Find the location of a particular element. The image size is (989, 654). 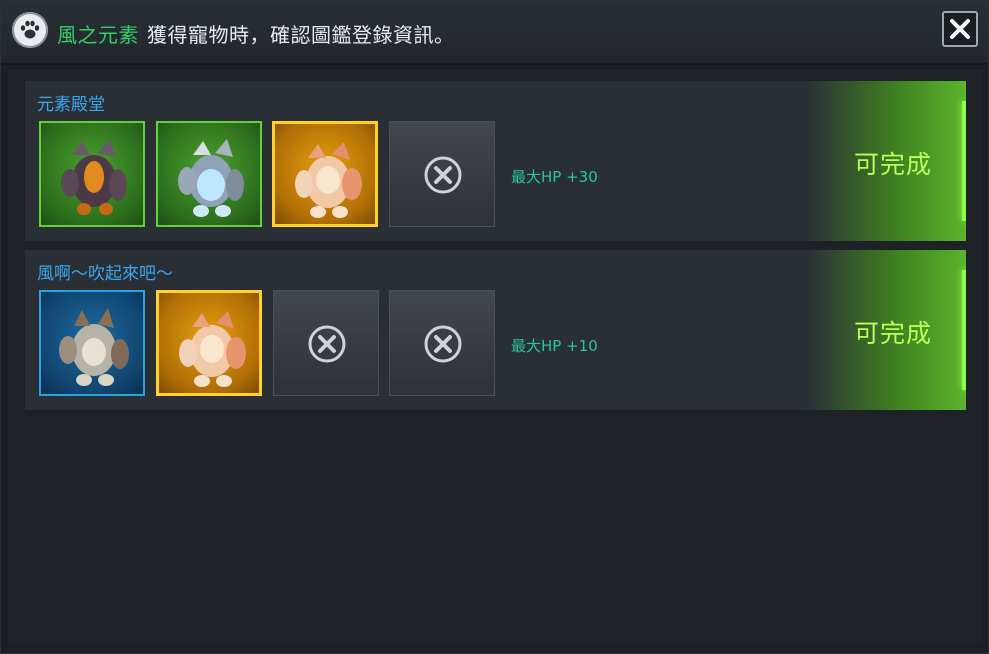

collection-category-title: 風之元素 is located at coordinates (98, 35).